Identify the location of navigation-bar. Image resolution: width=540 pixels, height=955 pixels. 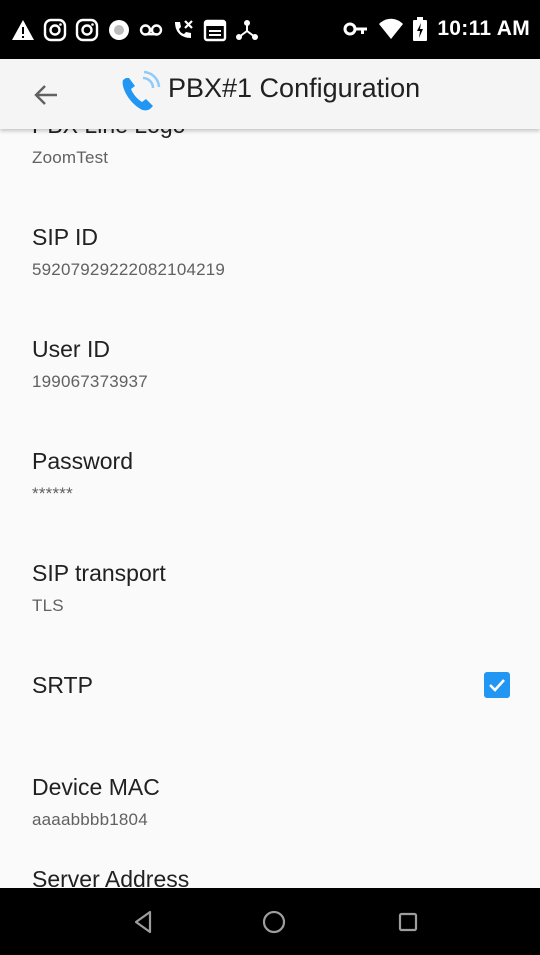
(270, 921).